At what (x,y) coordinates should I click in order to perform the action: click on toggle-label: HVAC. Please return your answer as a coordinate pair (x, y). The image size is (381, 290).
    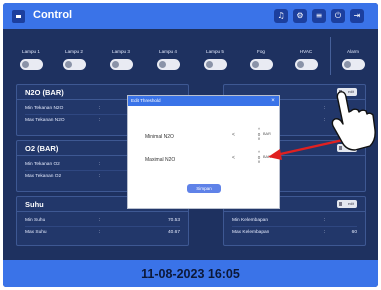
    Looking at the image, I should click on (306, 51).